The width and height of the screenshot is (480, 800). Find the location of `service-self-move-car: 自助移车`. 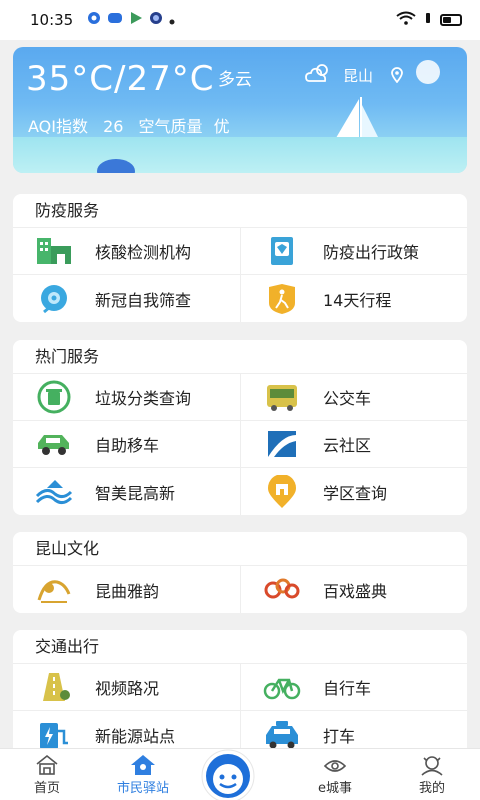

service-self-move-car: 自助移车 is located at coordinates (126, 444).